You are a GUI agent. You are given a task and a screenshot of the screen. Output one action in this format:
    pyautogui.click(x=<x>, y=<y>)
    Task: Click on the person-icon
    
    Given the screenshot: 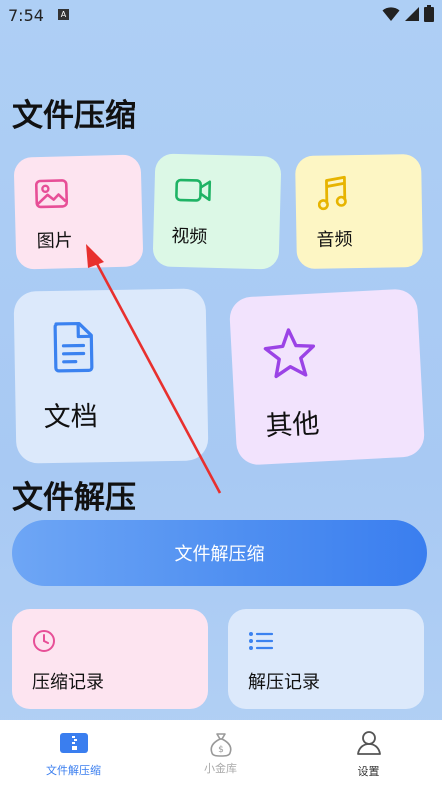 What is the action you would take?
    pyautogui.click(x=369, y=743)
    